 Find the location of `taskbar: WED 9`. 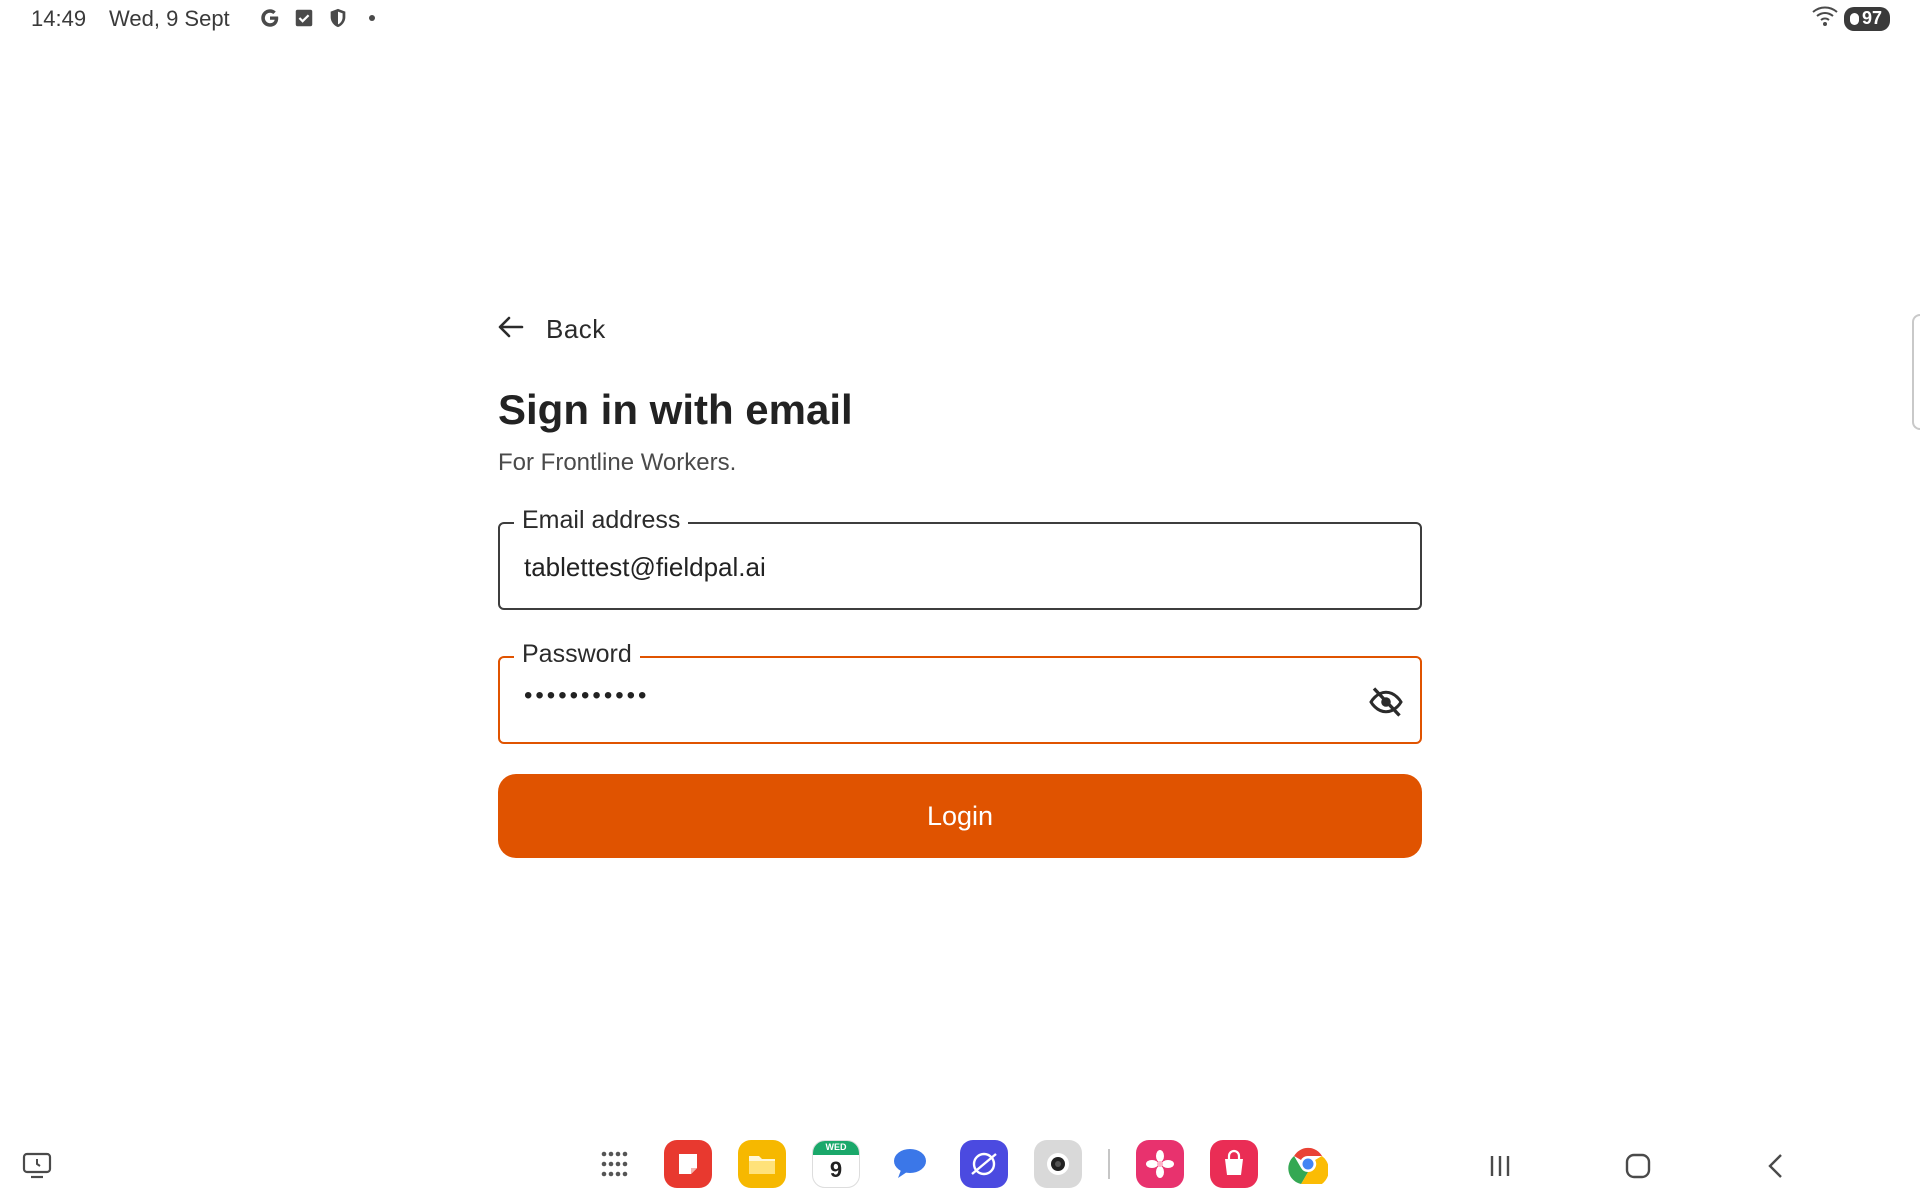

taskbar: WED 9 is located at coordinates (960, 1164).